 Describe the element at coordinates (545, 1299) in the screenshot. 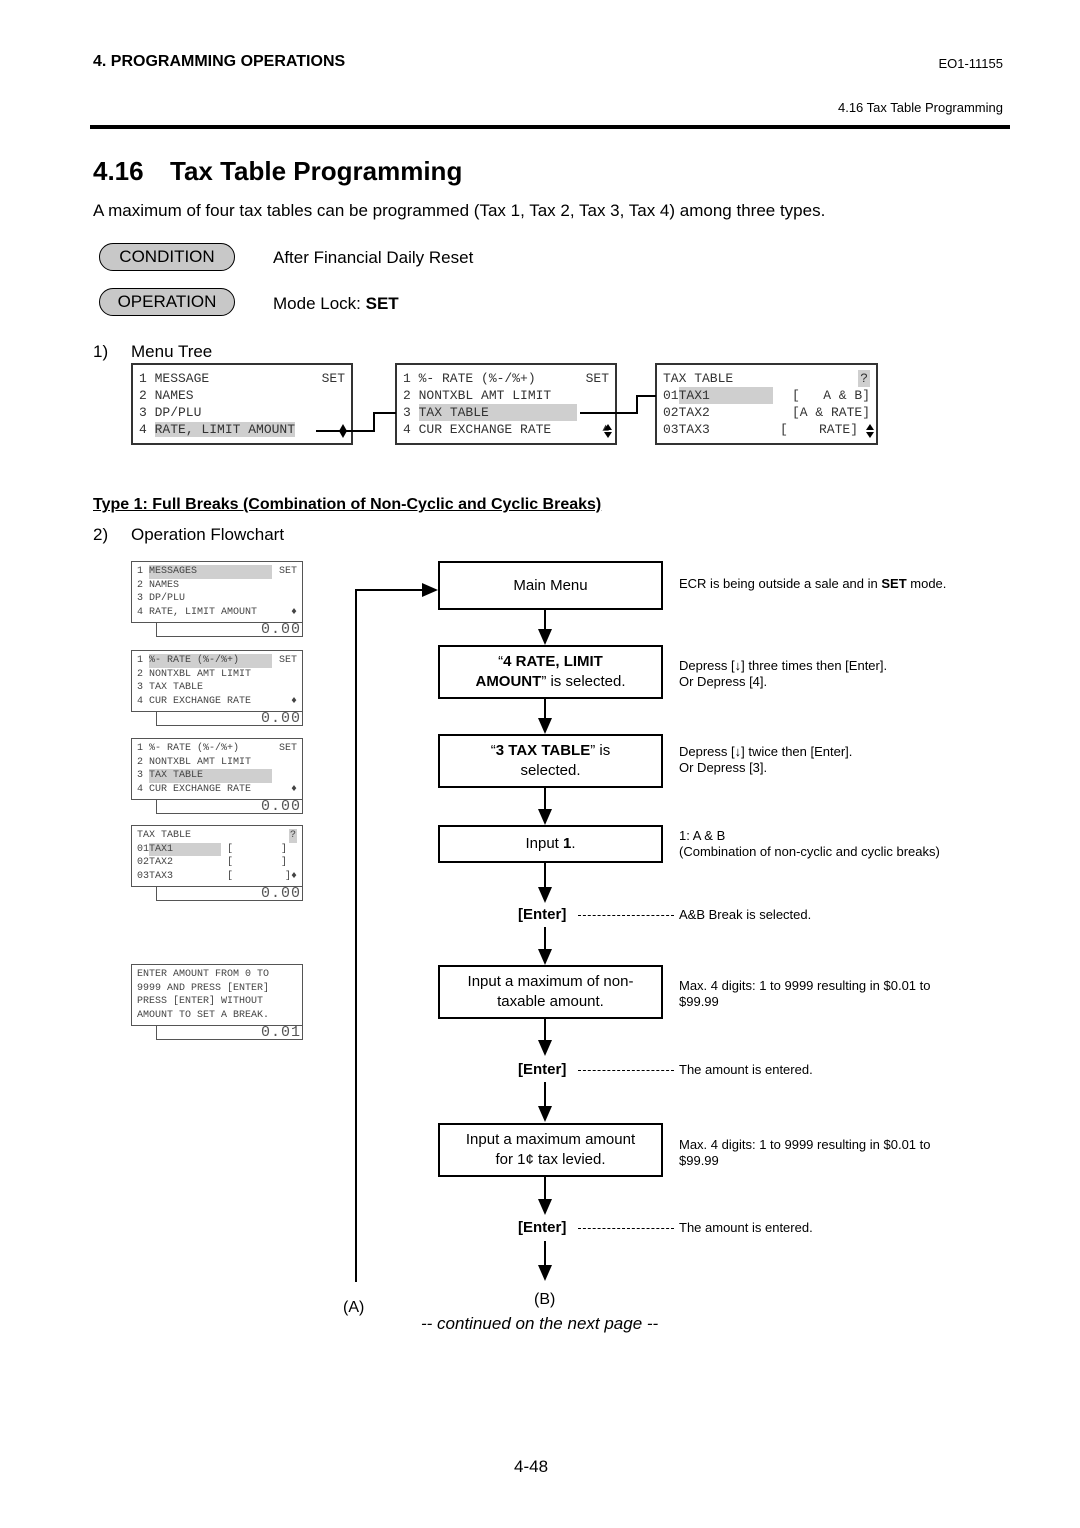

I see `connector-b-label: (B)` at that location.